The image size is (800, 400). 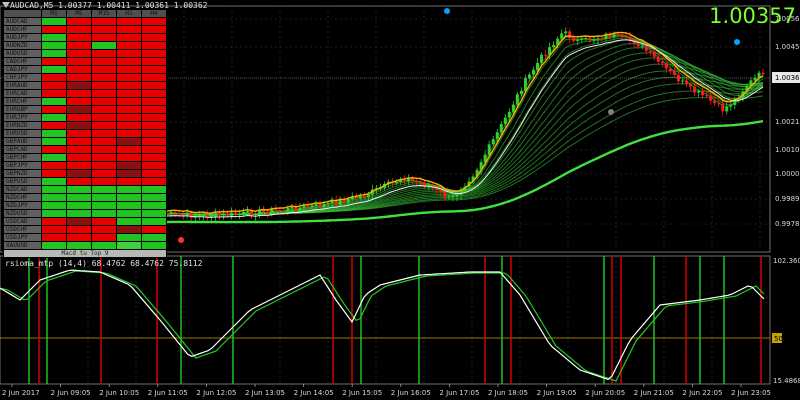 I want to click on heatmap-row: GBPJPY, so click(x=85, y=165).